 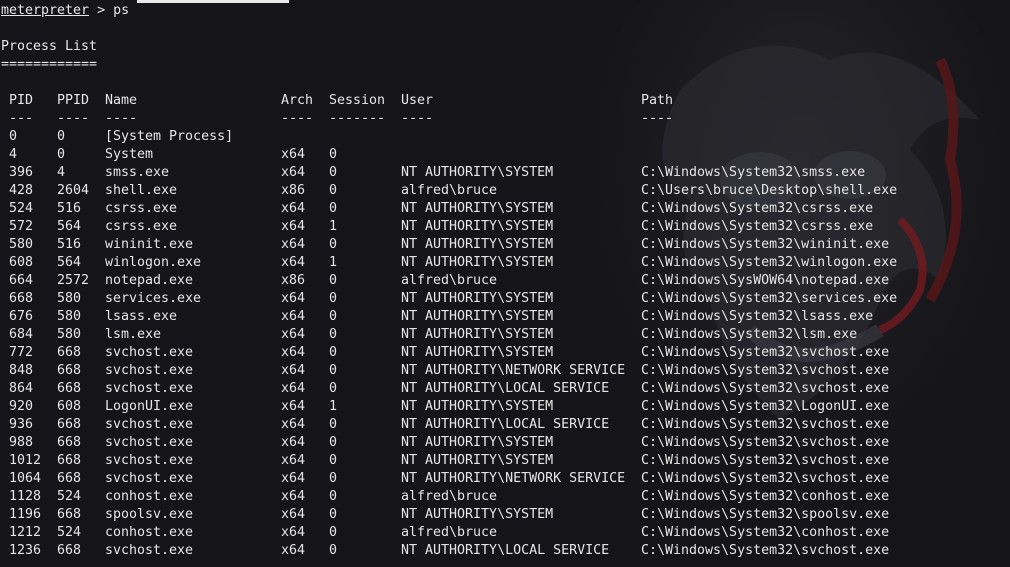 What do you see at coordinates (505, 155) in the screenshot?
I see `table-row: 4 0 System x64 0` at bounding box center [505, 155].